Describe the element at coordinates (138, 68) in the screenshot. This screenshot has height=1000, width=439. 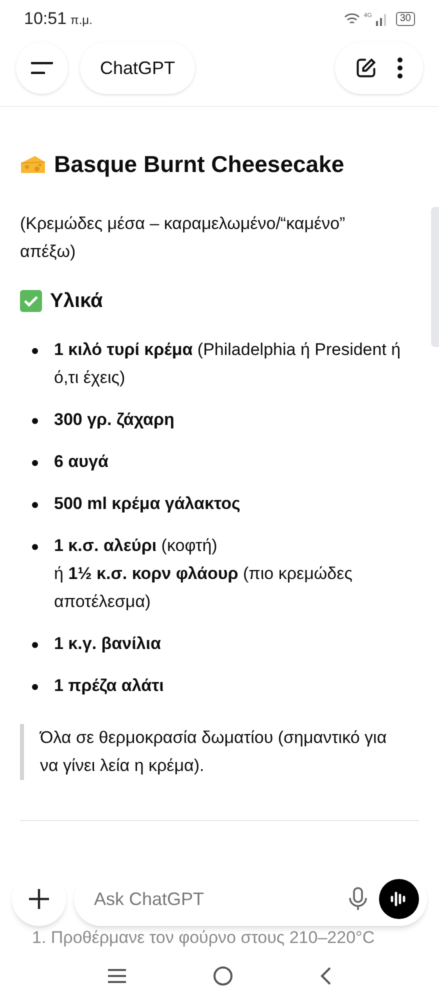
I see `model-title-button: ChatGPT` at that location.